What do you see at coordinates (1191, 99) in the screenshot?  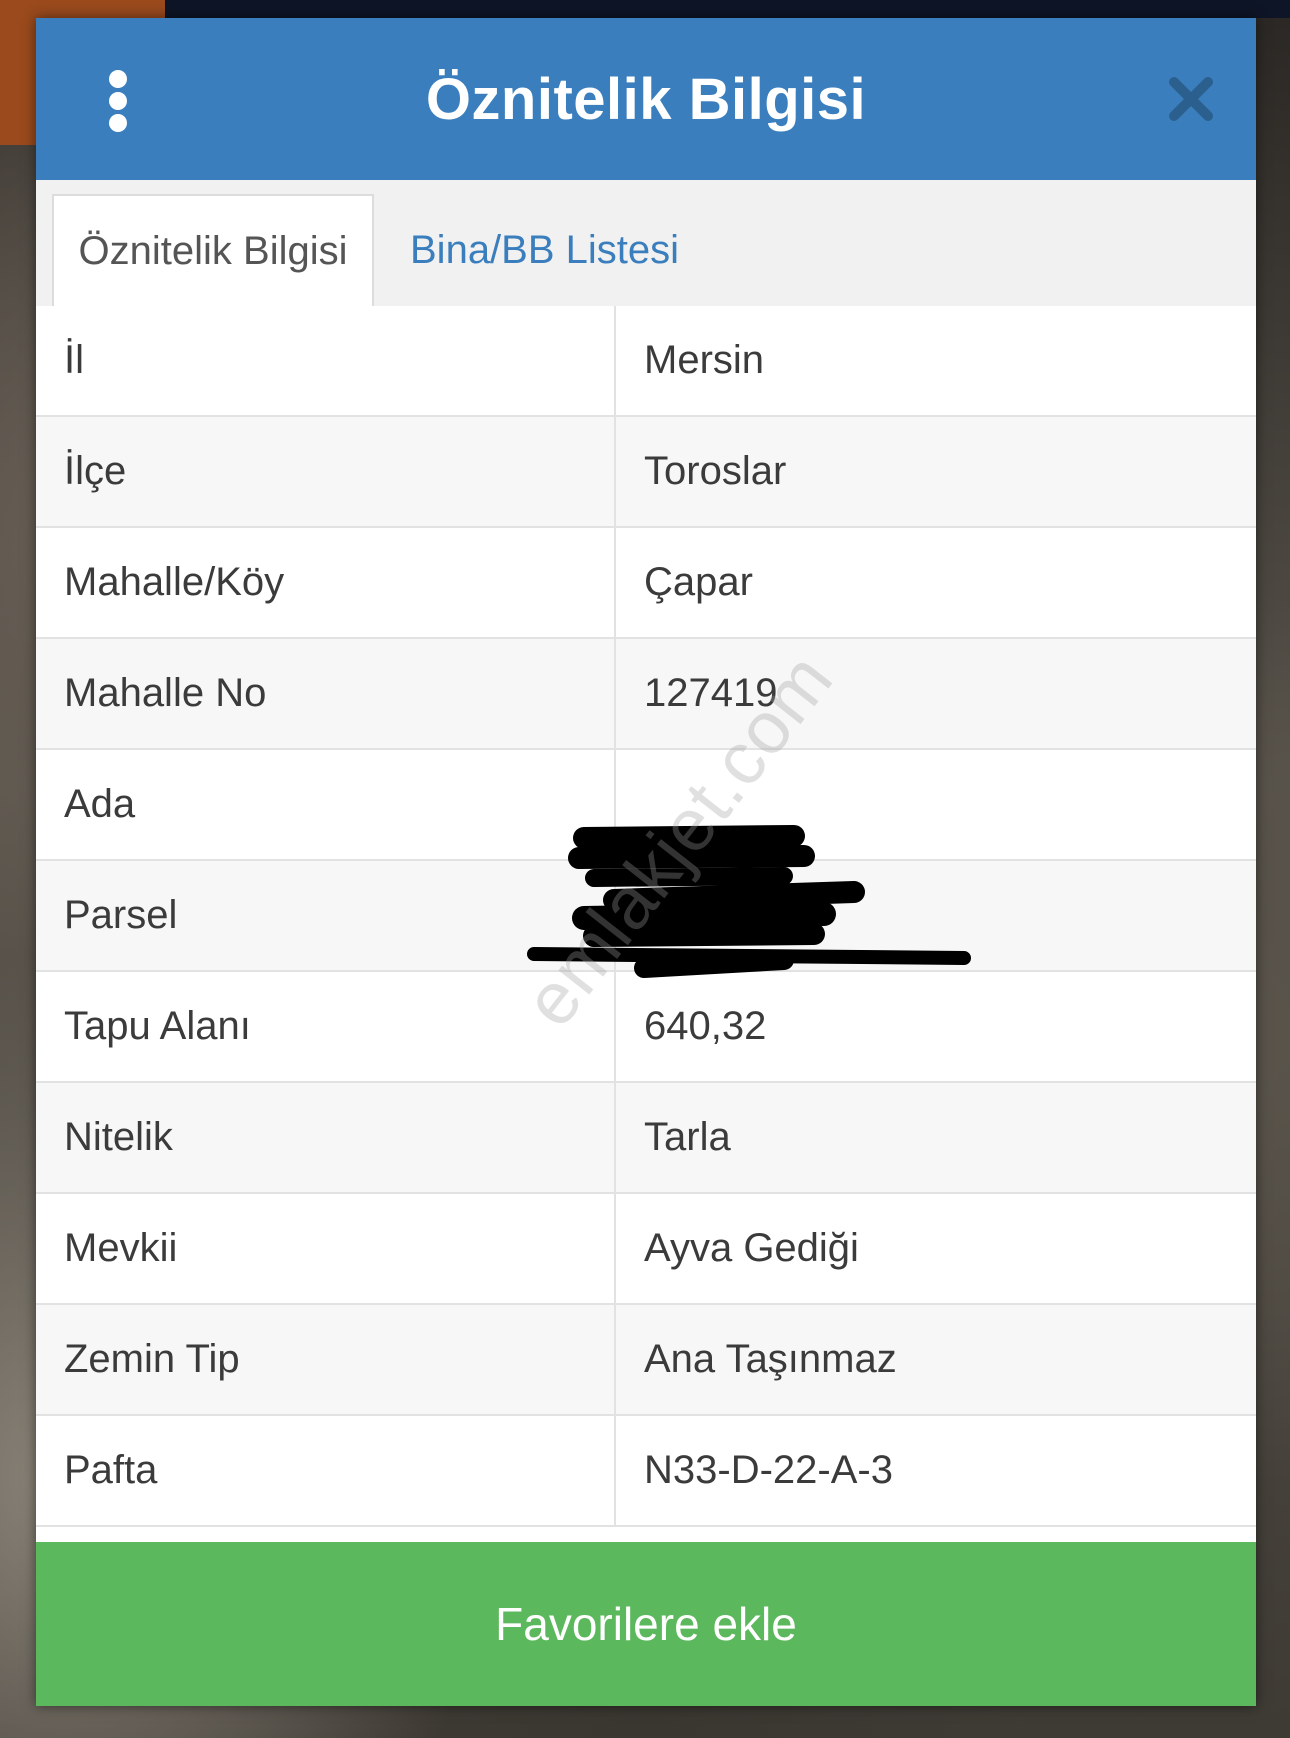 I see `close-icon` at bounding box center [1191, 99].